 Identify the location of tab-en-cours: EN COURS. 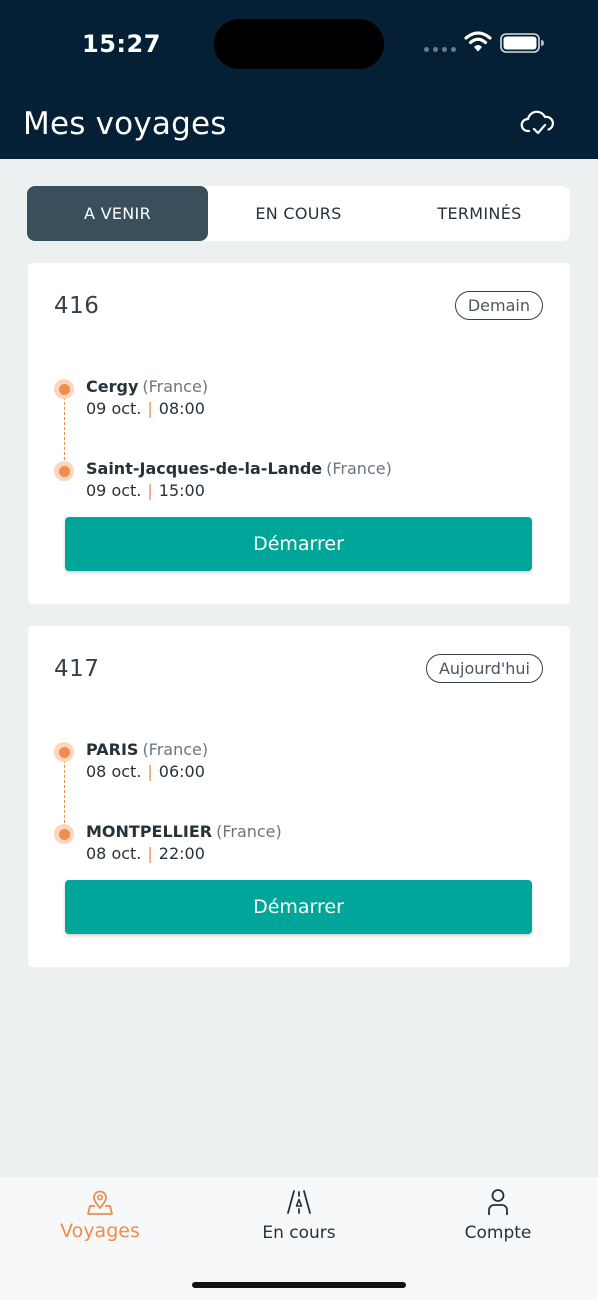
(298, 213).